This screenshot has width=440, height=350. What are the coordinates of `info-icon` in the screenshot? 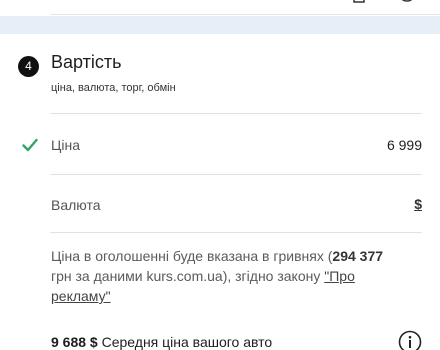 It's located at (410, 340).